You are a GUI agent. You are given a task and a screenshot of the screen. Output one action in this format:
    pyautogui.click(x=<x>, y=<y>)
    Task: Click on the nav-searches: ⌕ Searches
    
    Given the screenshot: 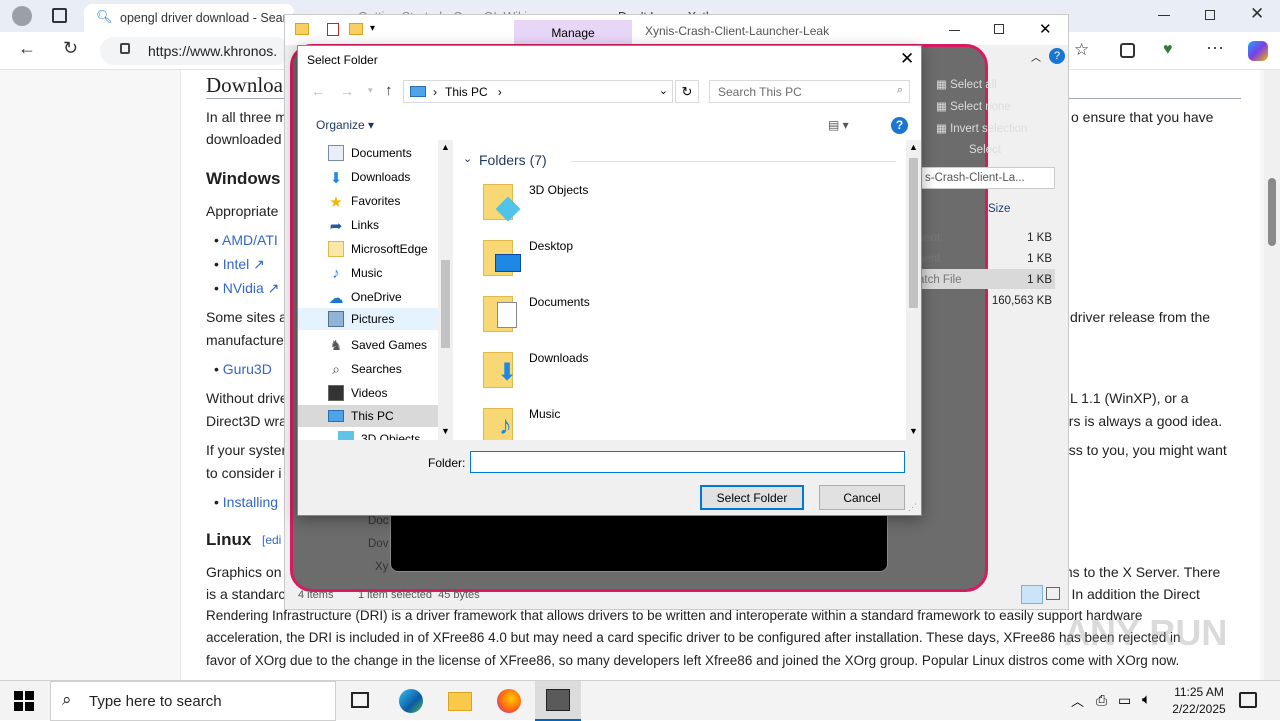 What is the action you would take?
    pyautogui.click(x=383, y=369)
    